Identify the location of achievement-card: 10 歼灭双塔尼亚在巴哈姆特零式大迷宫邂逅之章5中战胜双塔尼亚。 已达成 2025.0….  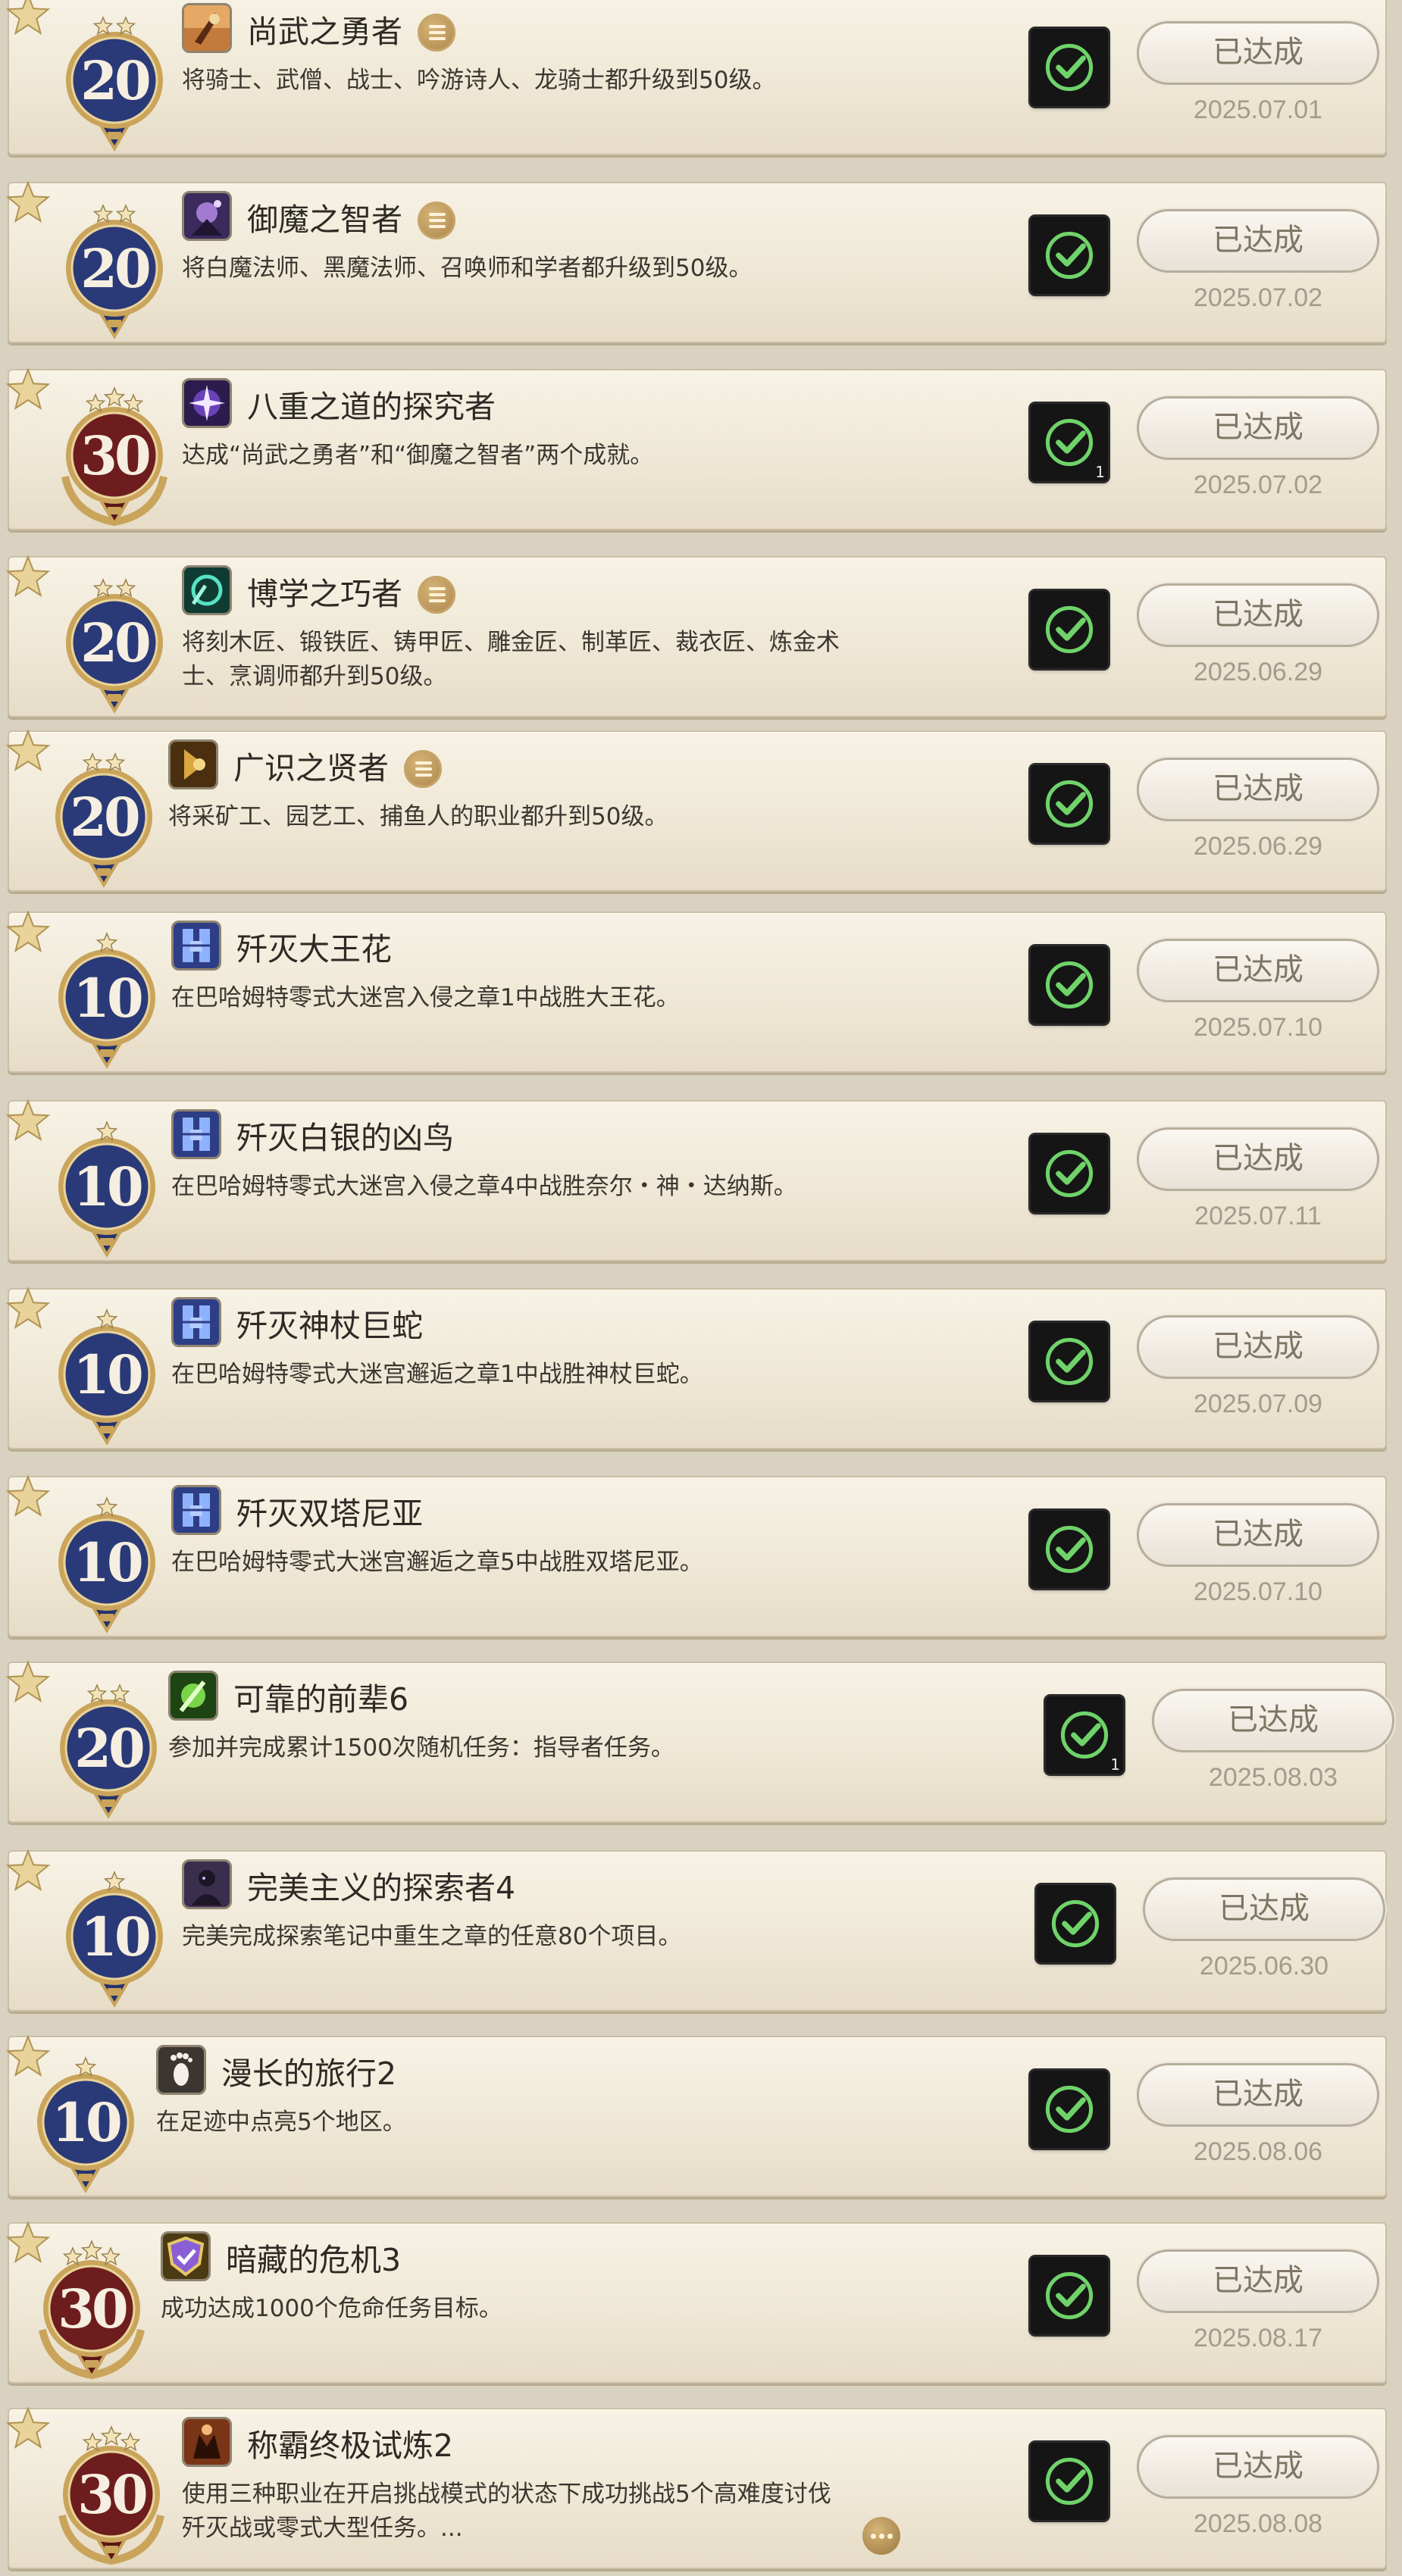
(696, 1555).